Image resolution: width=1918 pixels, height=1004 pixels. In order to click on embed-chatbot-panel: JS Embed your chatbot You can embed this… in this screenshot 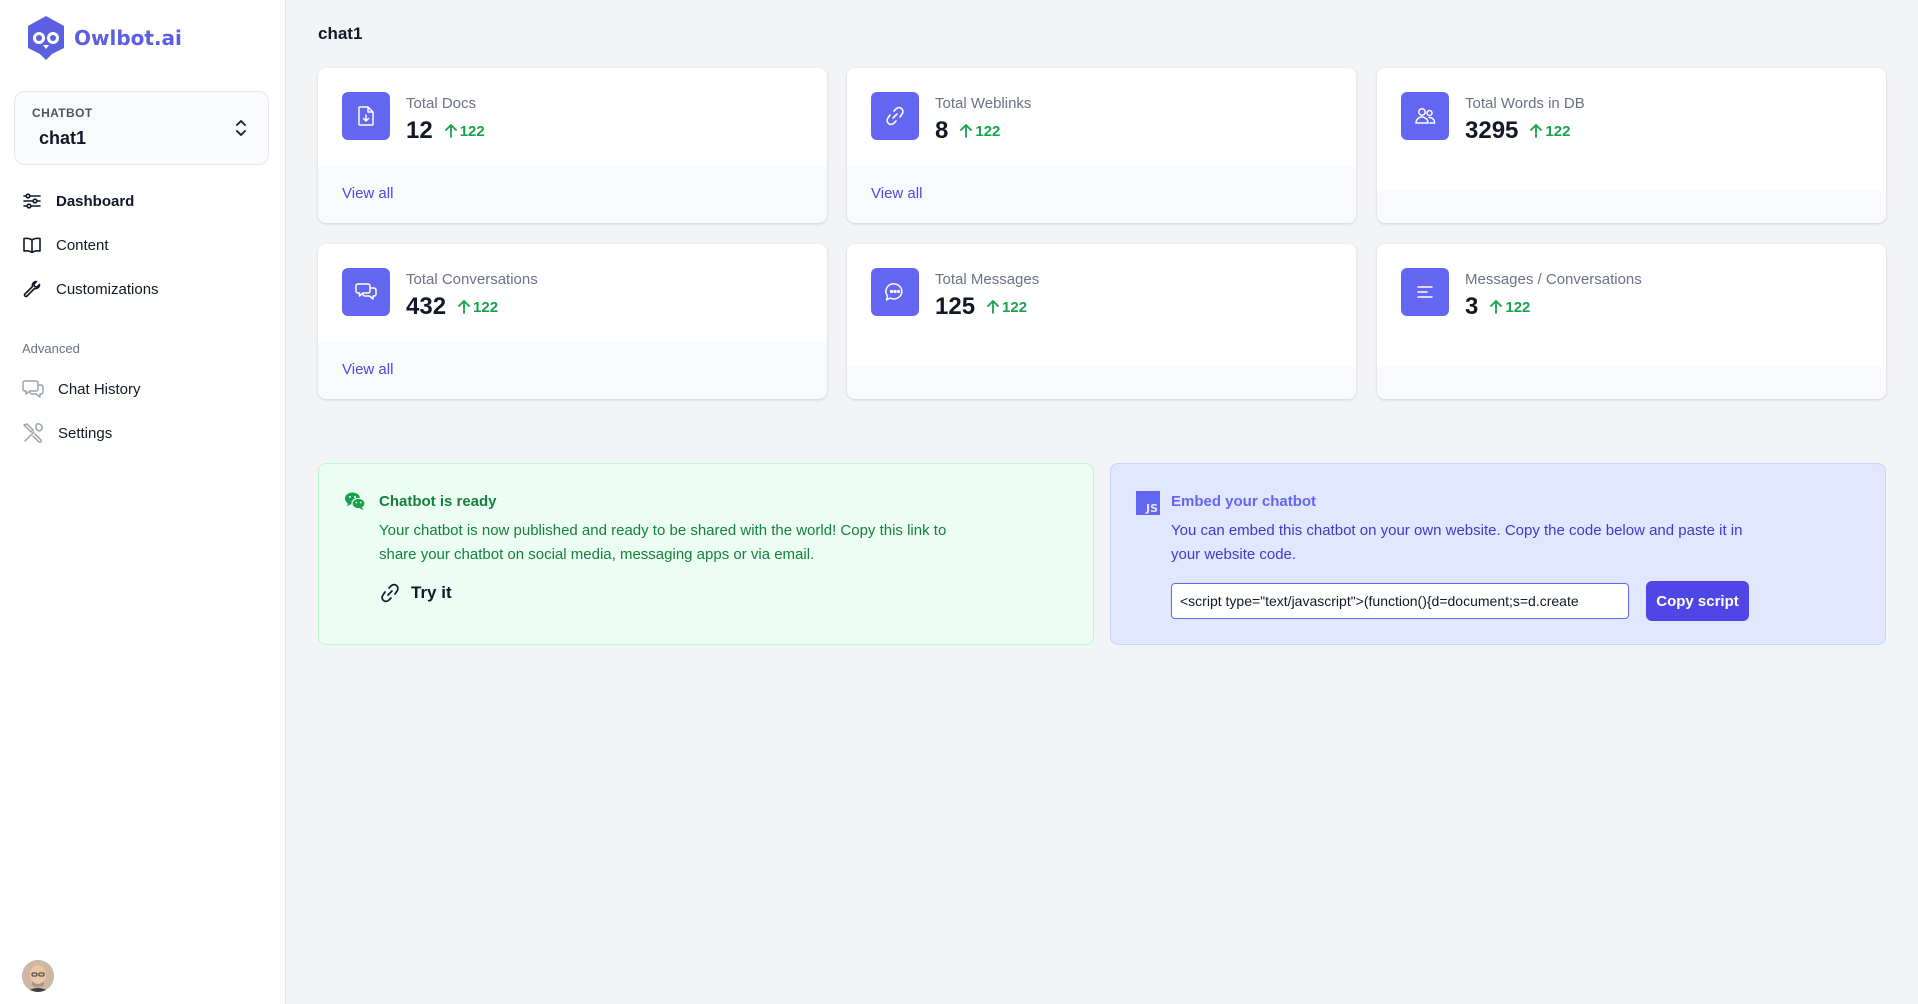, I will do `click(1498, 554)`.